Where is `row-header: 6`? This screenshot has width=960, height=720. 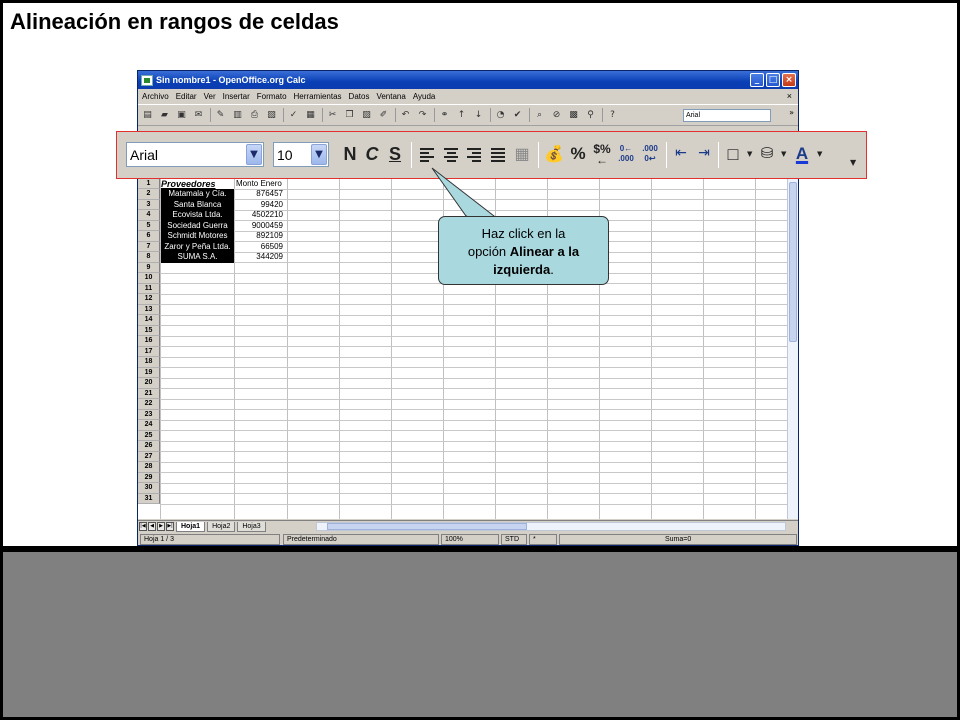 row-header: 6 is located at coordinates (149, 236).